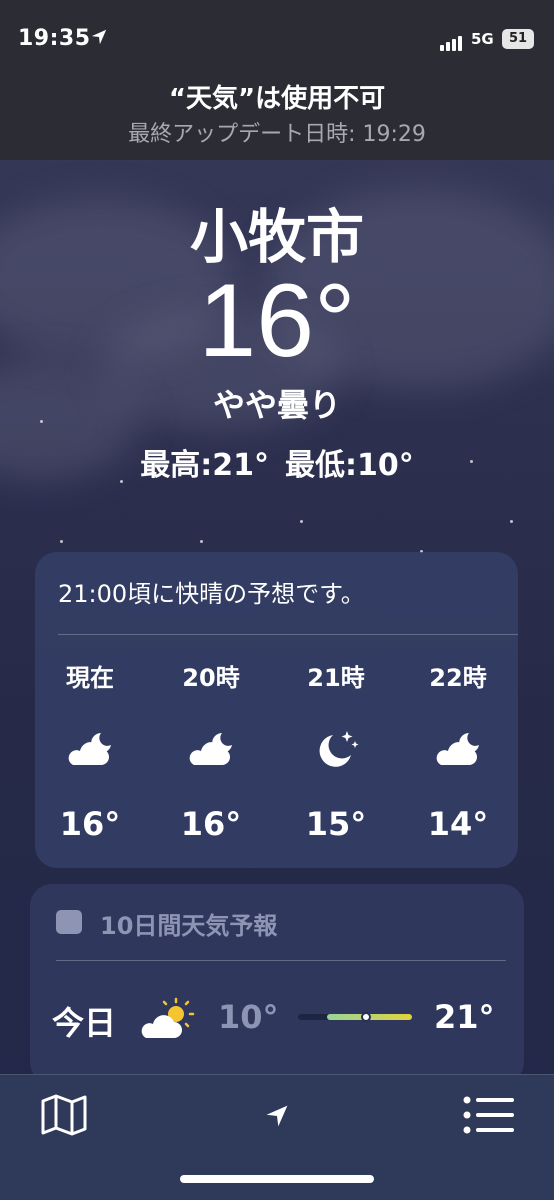 The height and width of the screenshot is (1200, 554). I want to click on day-high: 21°, so click(464, 1017).